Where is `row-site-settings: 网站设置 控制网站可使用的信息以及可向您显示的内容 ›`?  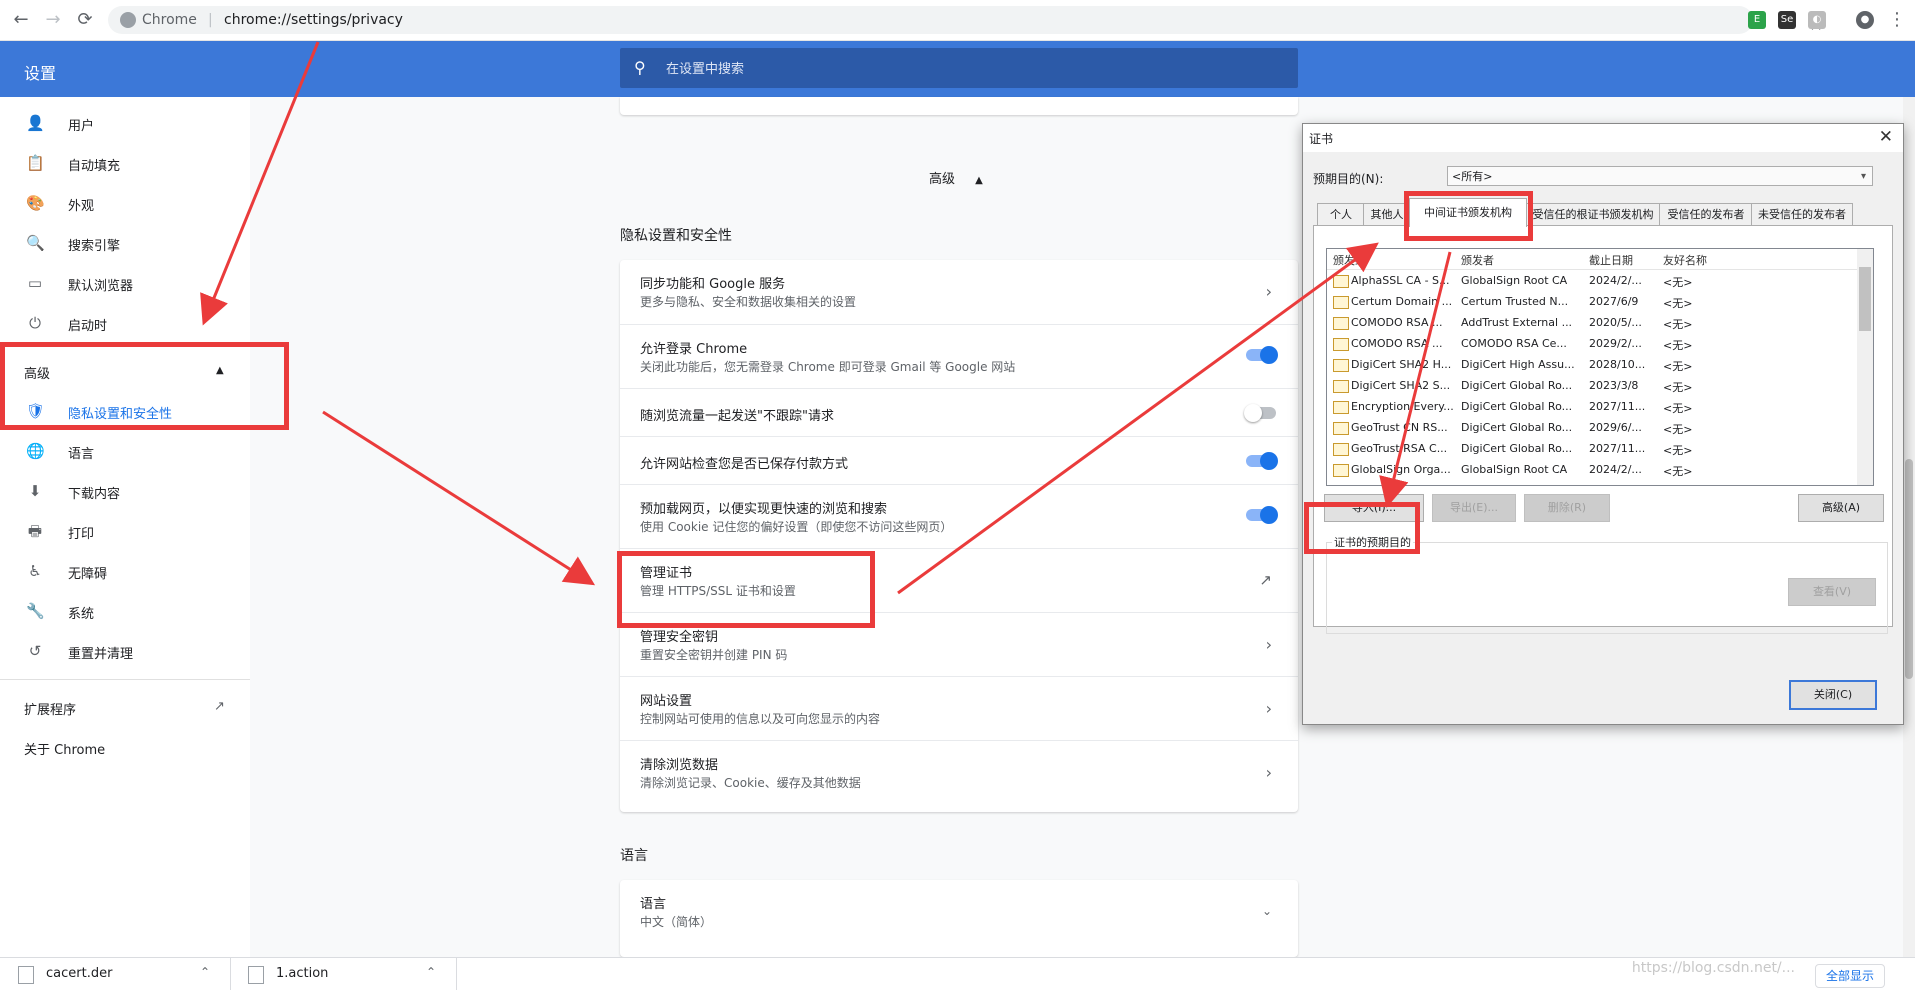 row-site-settings: 网站设置 控制网站可使用的信息以及可向您显示的内容 › is located at coordinates (959, 708).